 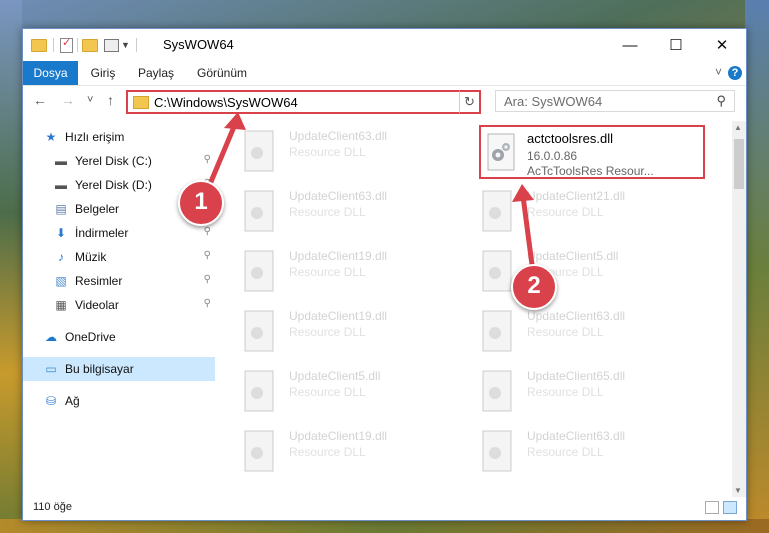 I want to click on file-tile: UpdateClient21.dll Resource DLL, so click(x=571, y=212).